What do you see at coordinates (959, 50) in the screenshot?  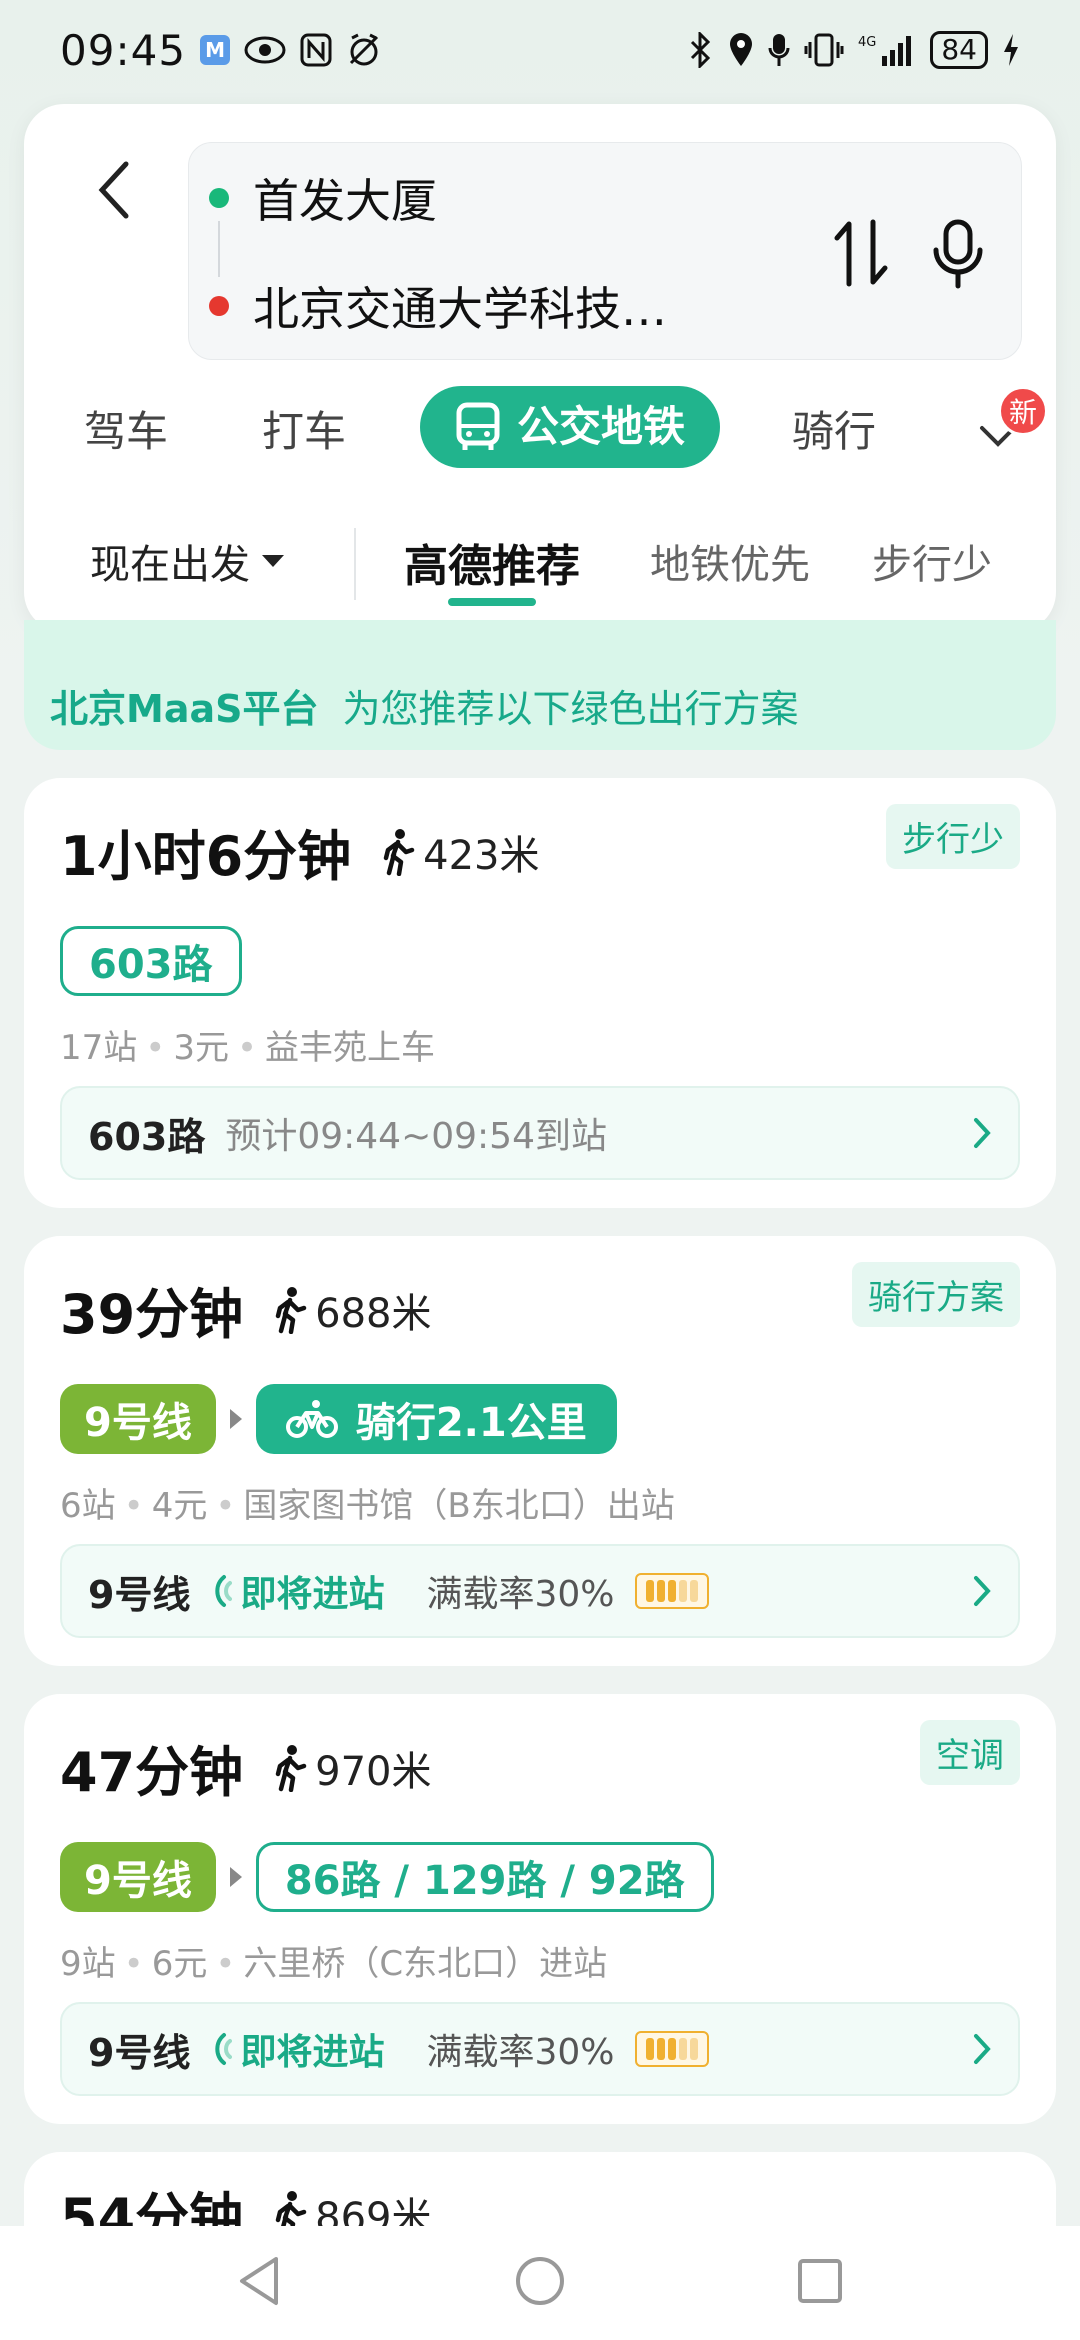 I see `battery-indicator: 84` at bounding box center [959, 50].